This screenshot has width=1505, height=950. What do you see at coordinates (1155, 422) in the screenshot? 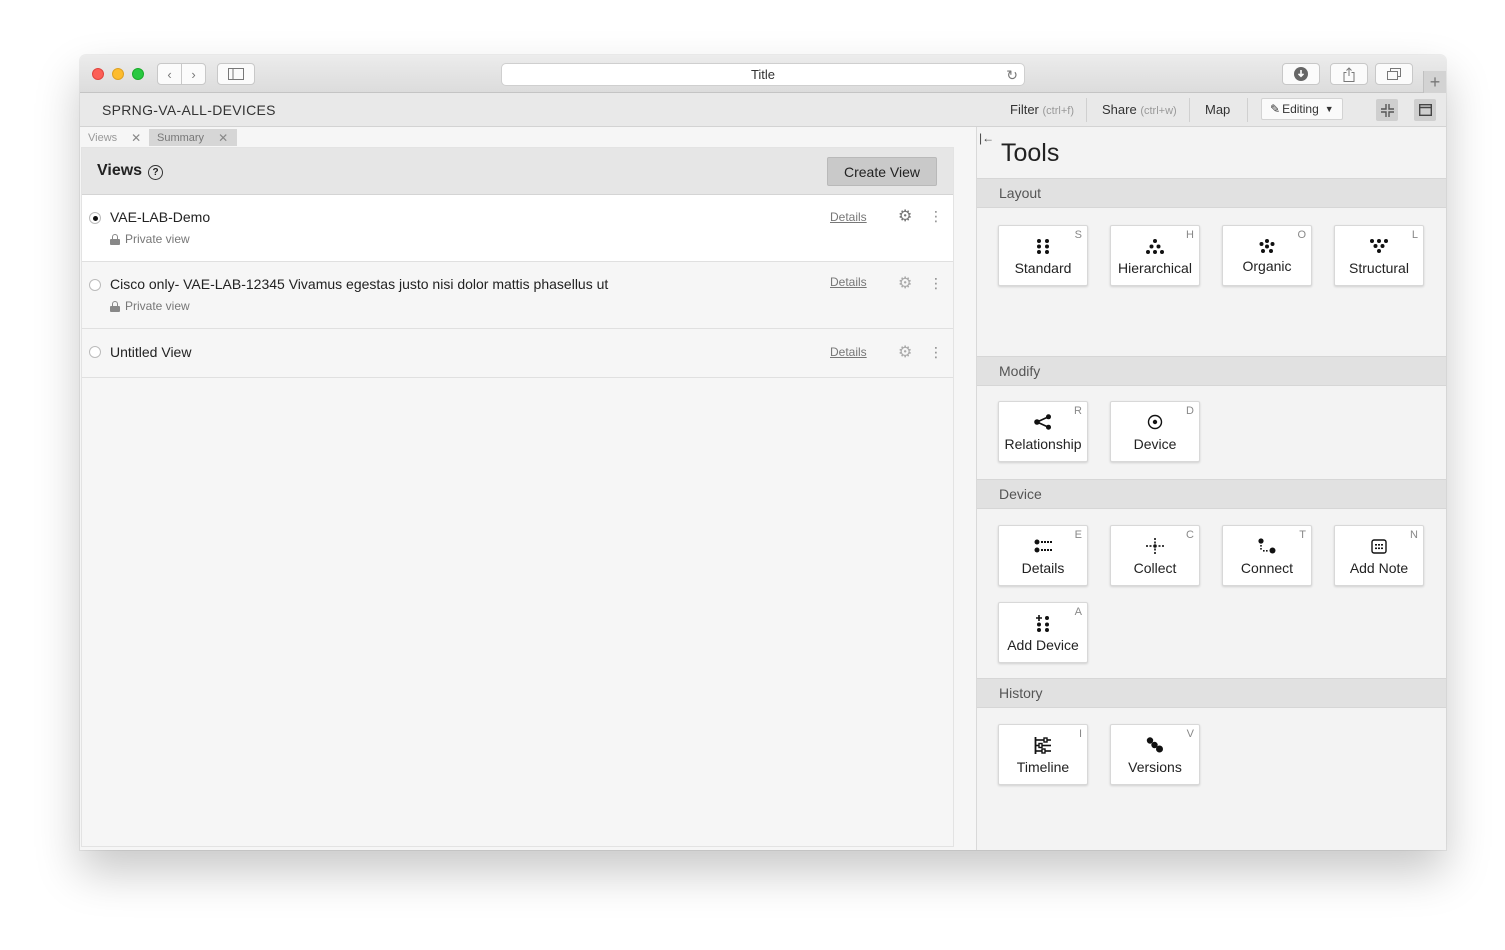
I see `device-target-icon` at bounding box center [1155, 422].